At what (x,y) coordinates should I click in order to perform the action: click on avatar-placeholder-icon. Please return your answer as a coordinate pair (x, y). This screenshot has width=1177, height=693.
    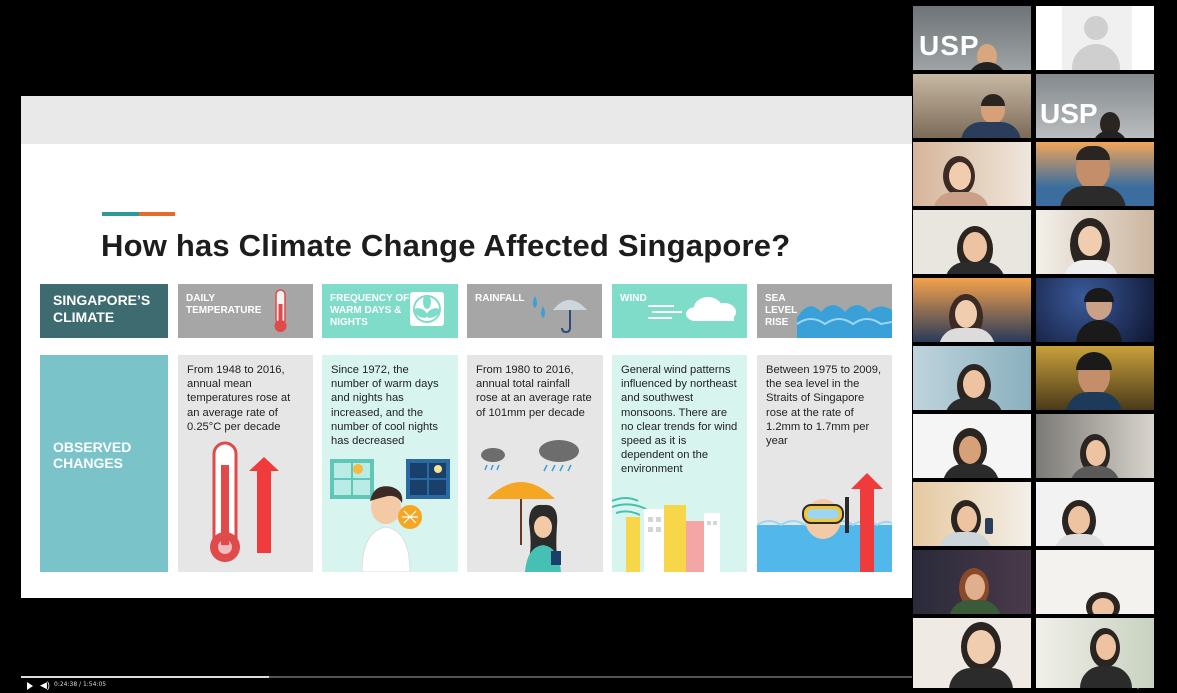
    Looking at the image, I should click on (1097, 38).